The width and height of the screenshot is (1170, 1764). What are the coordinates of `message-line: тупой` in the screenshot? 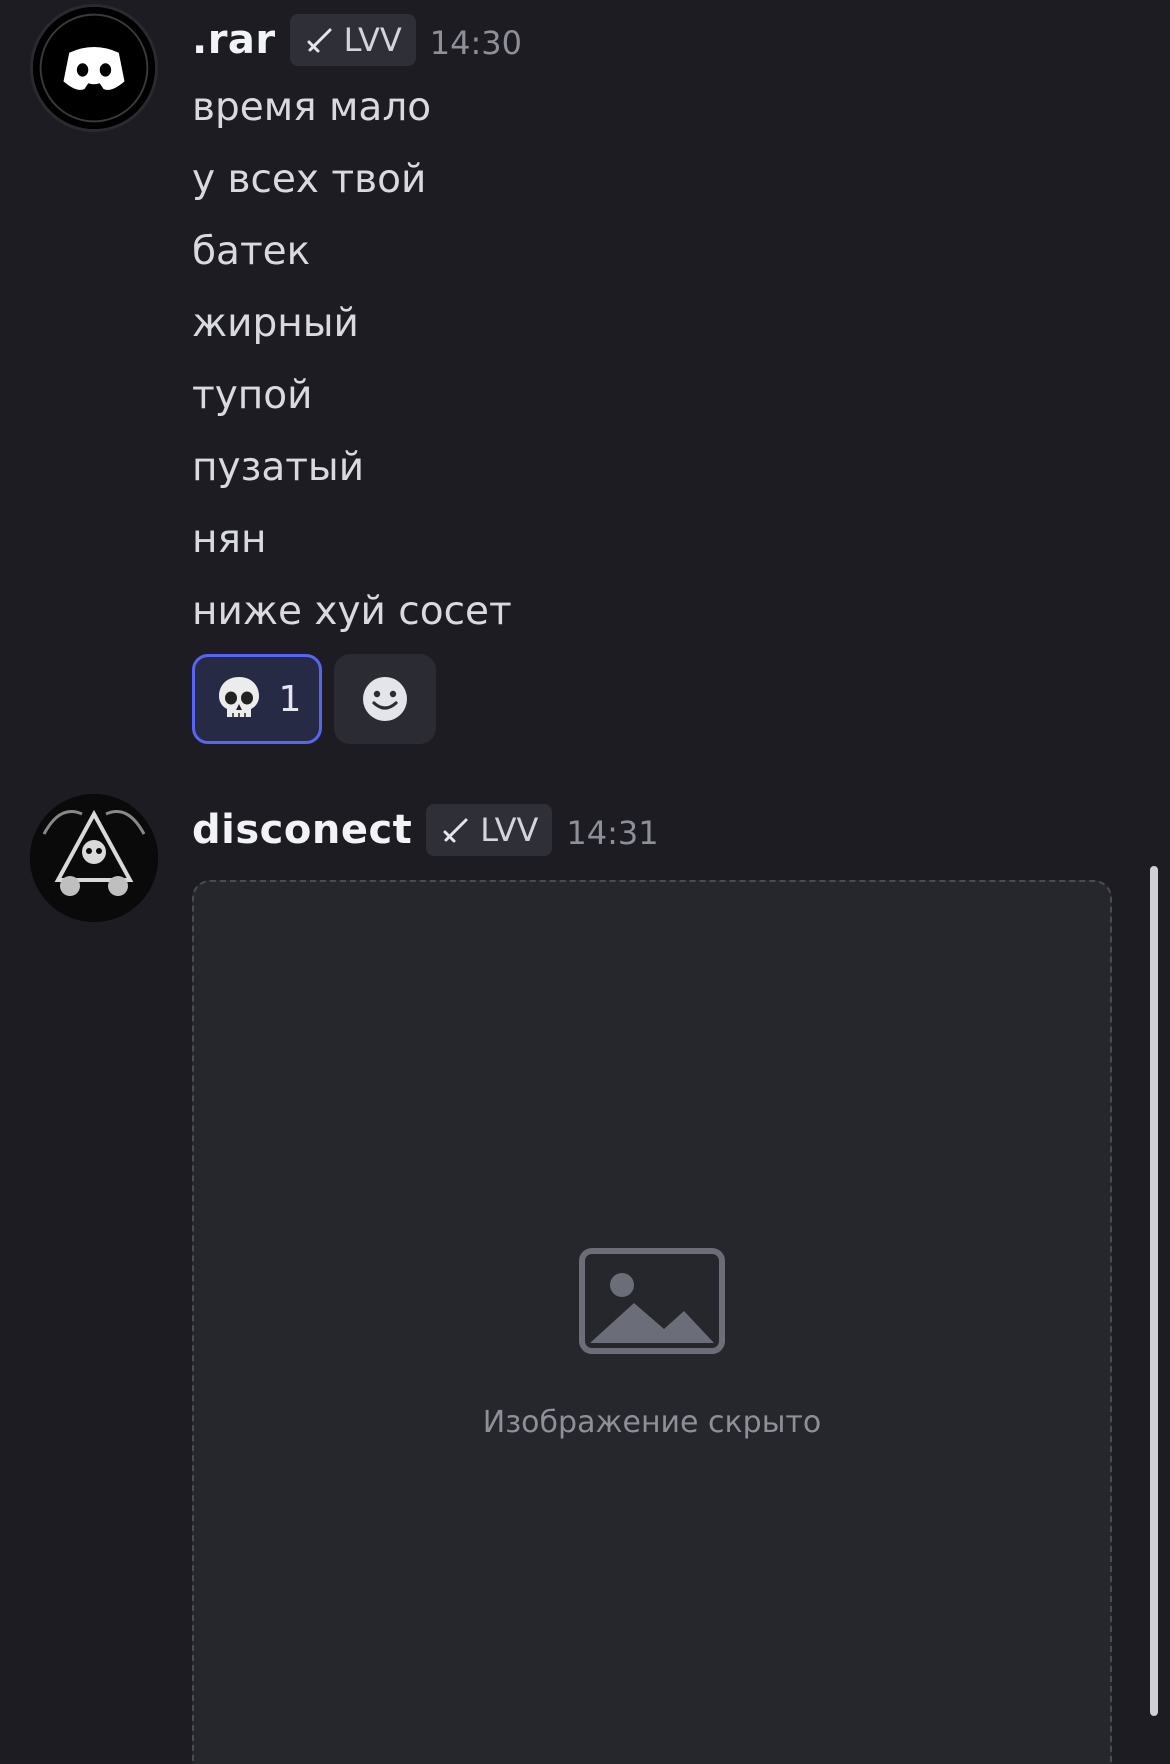 It's located at (252, 395).